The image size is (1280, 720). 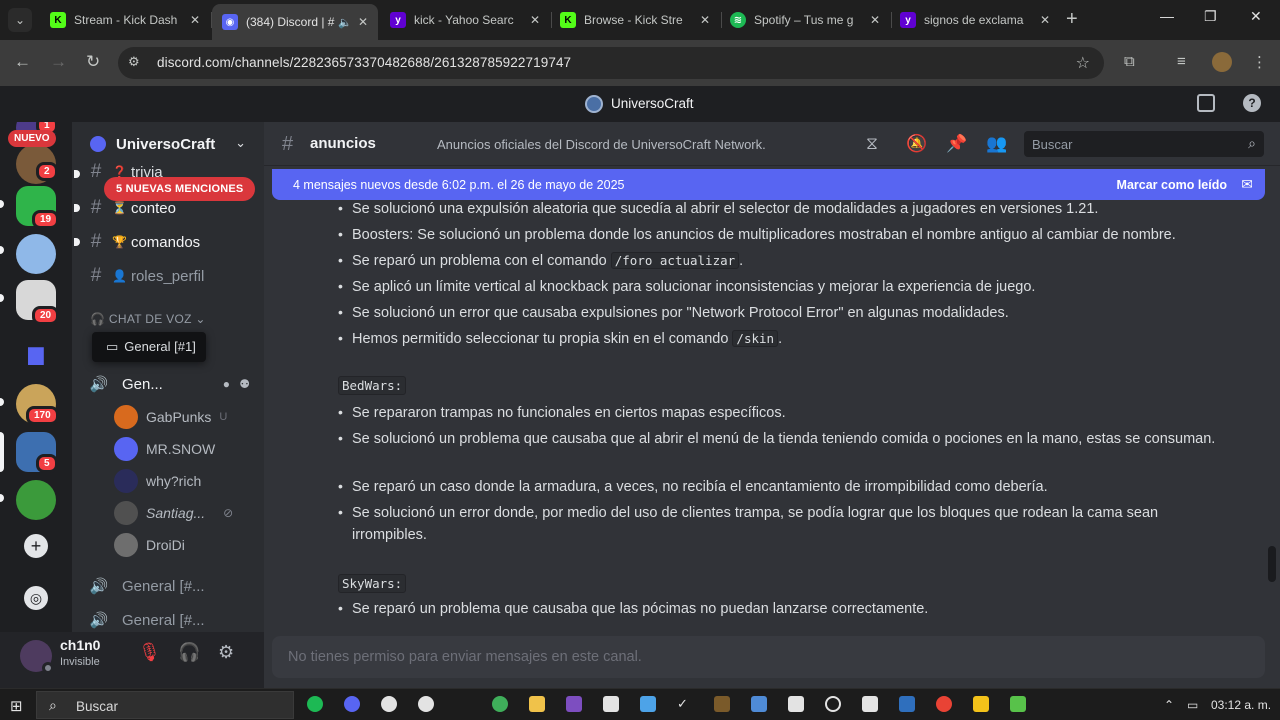 I want to click on member-list-icon: 👥, so click(x=996, y=144).